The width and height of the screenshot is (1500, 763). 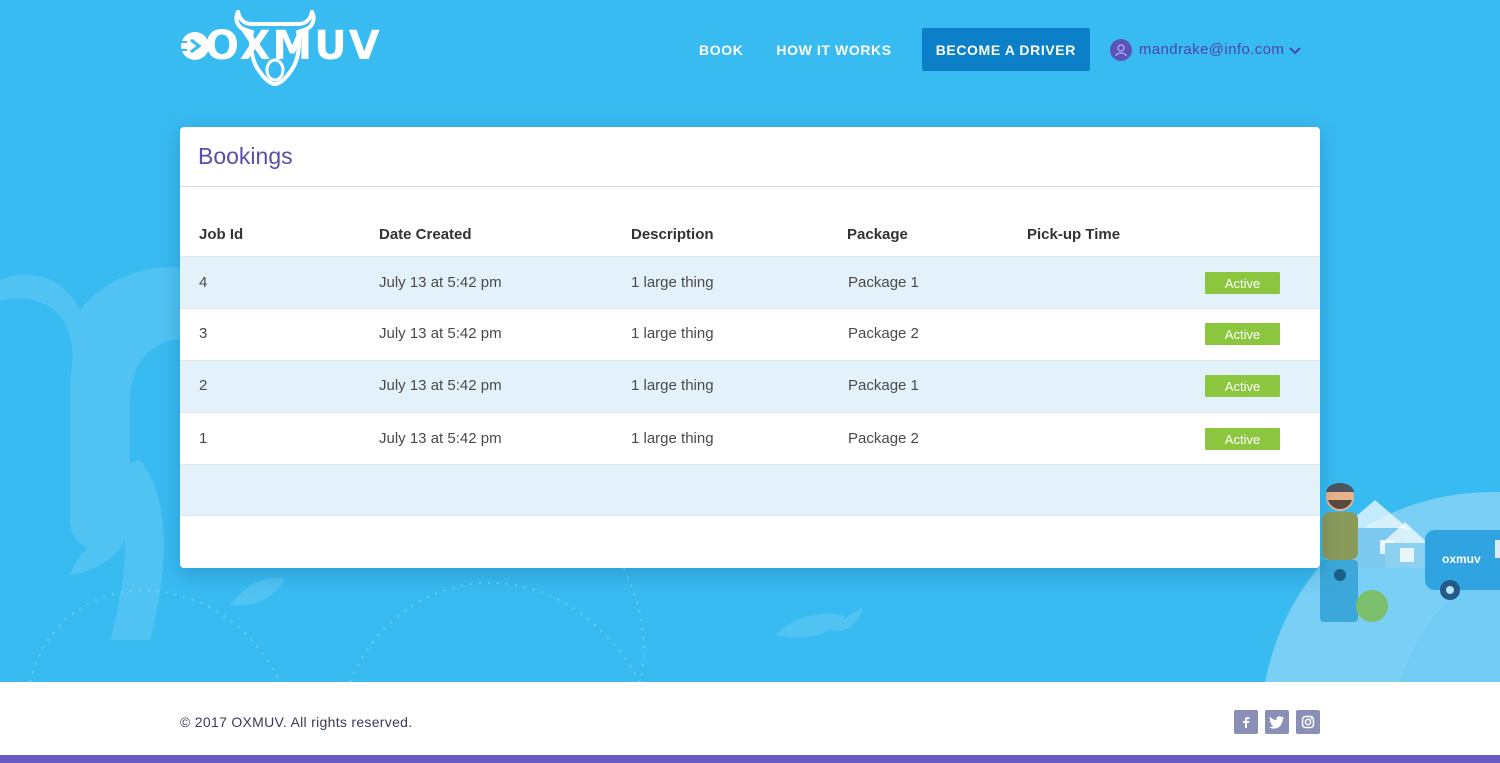 I want to click on svg-text: oxmuv, so click(x=1461, y=559).